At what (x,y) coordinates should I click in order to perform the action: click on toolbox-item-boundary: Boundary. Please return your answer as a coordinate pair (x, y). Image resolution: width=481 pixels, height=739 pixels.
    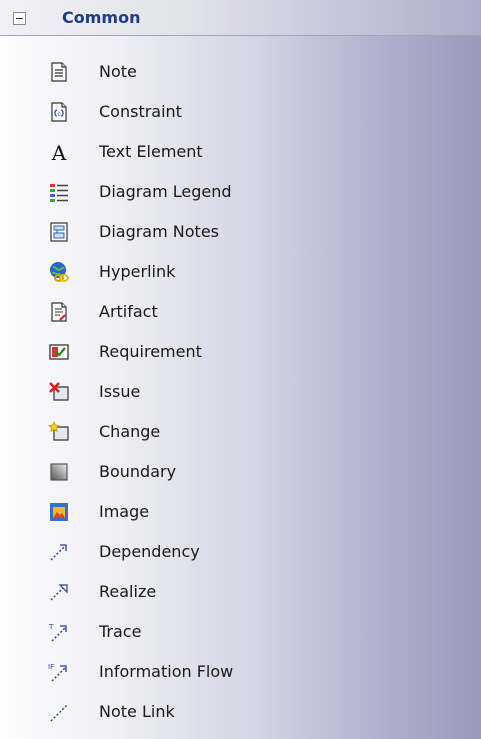
    Looking at the image, I should click on (240, 472).